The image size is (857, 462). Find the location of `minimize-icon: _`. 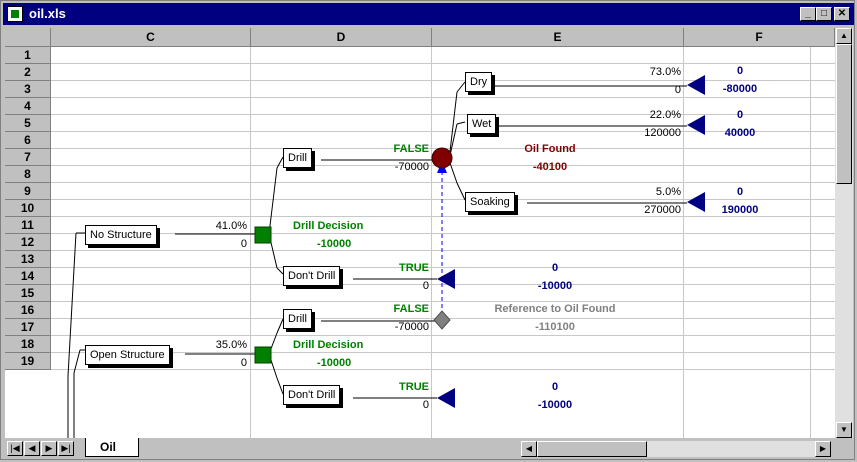

minimize-icon: _ is located at coordinates (808, 13).